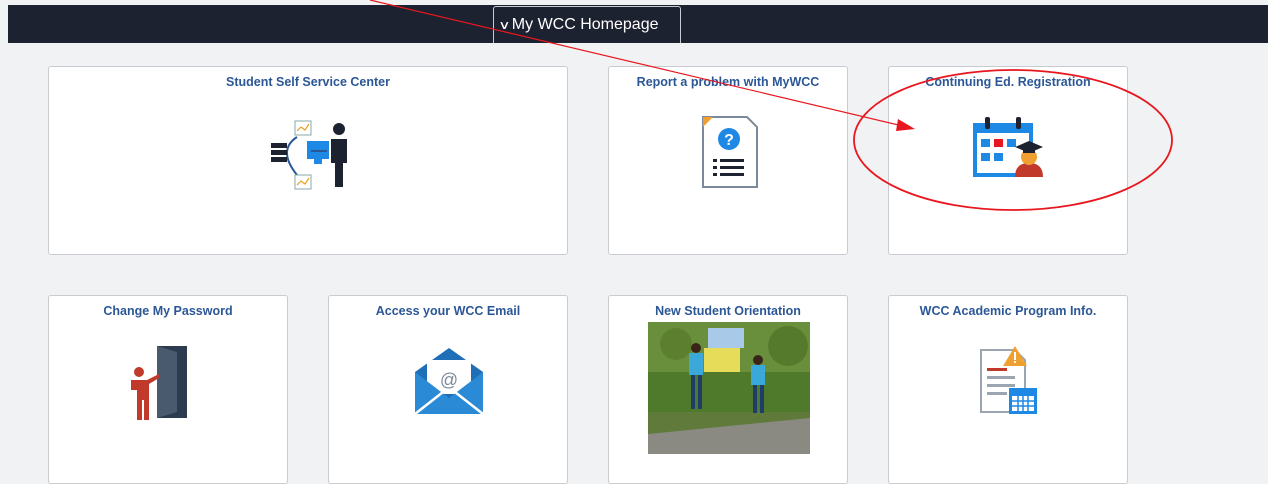  What do you see at coordinates (308, 82) in the screenshot?
I see `tile-title: Student Self Service Center` at bounding box center [308, 82].